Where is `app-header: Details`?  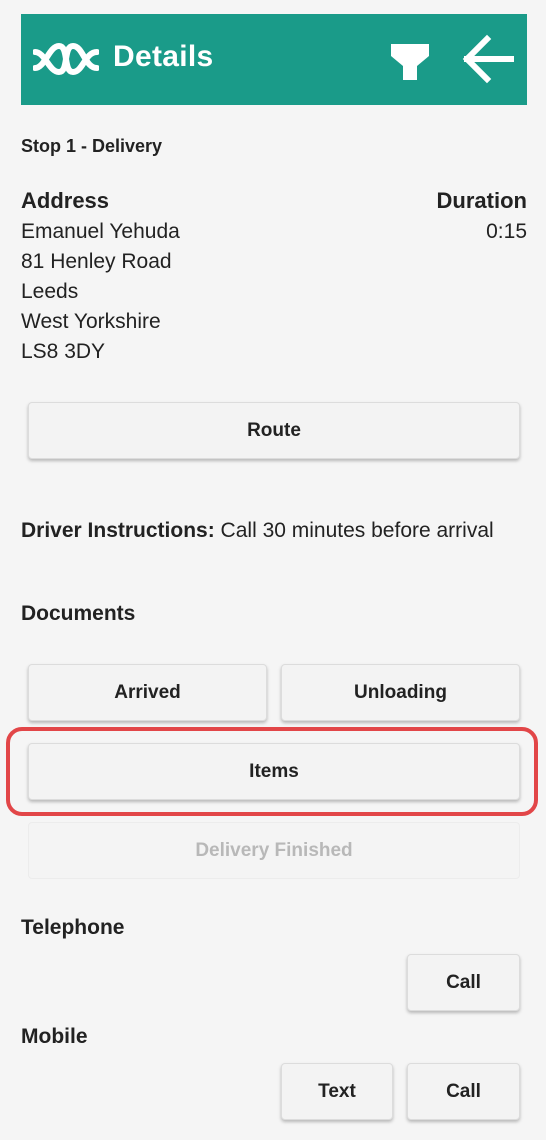
app-header: Details is located at coordinates (274, 59).